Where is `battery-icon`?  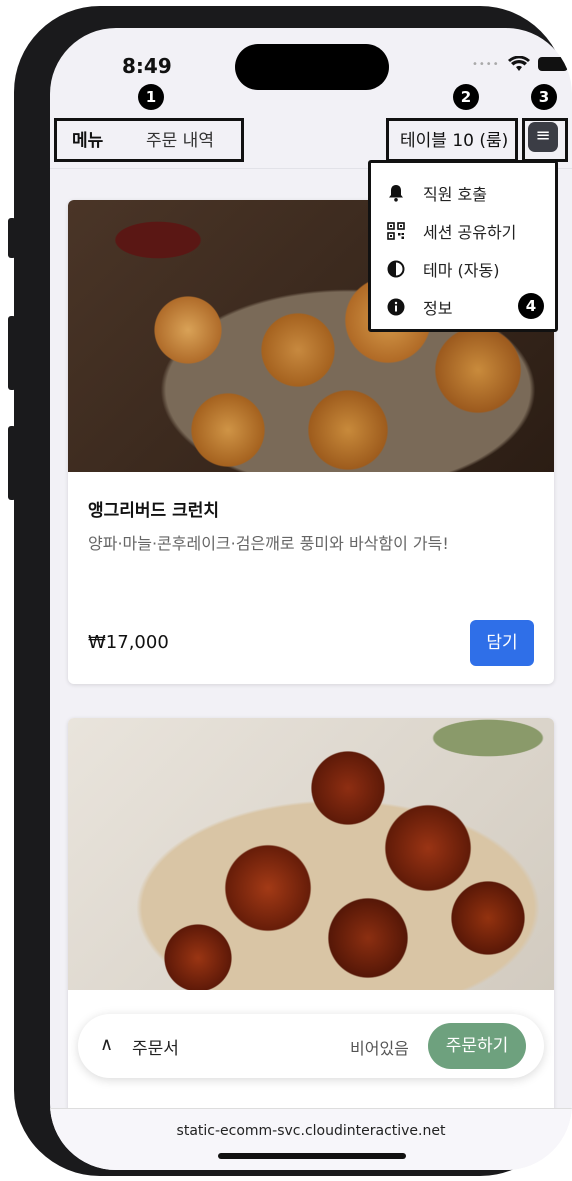 battery-icon is located at coordinates (554, 64).